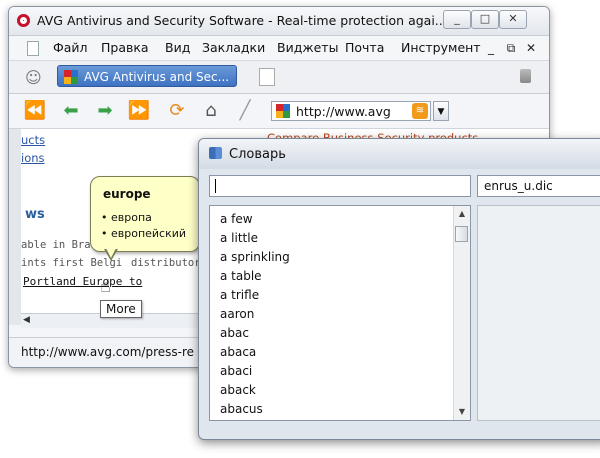 The image size is (600, 458). What do you see at coordinates (461, 234) in the screenshot?
I see `scroll-thumb` at bounding box center [461, 234].